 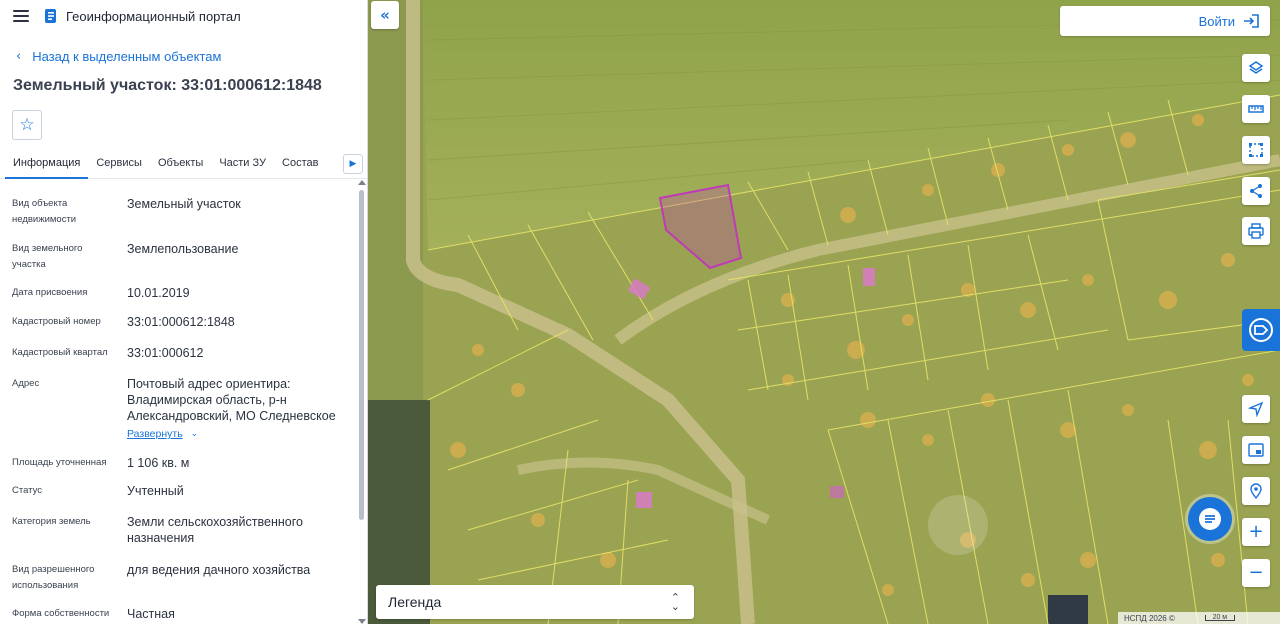 I want to click on attribute-value: для ведения дачного хозяйства, so click(x=219, y=570).